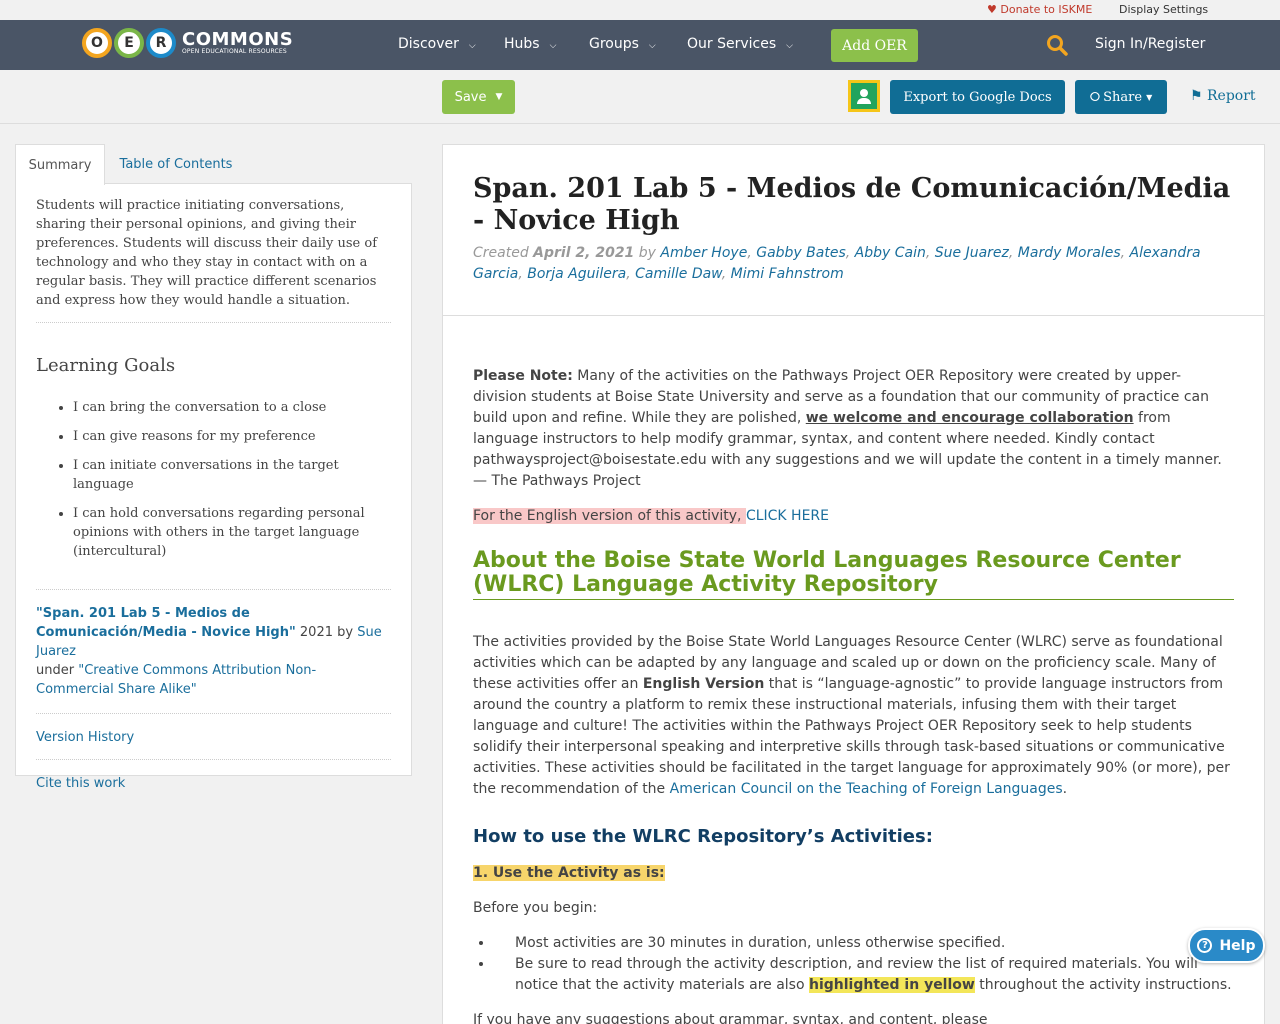 The image size is (1280, 1024). What do you see at coordinates (232, 436) in the screenshot?
I see `list-item: I can give reasons for my preference` at bounding box center [232, 436].